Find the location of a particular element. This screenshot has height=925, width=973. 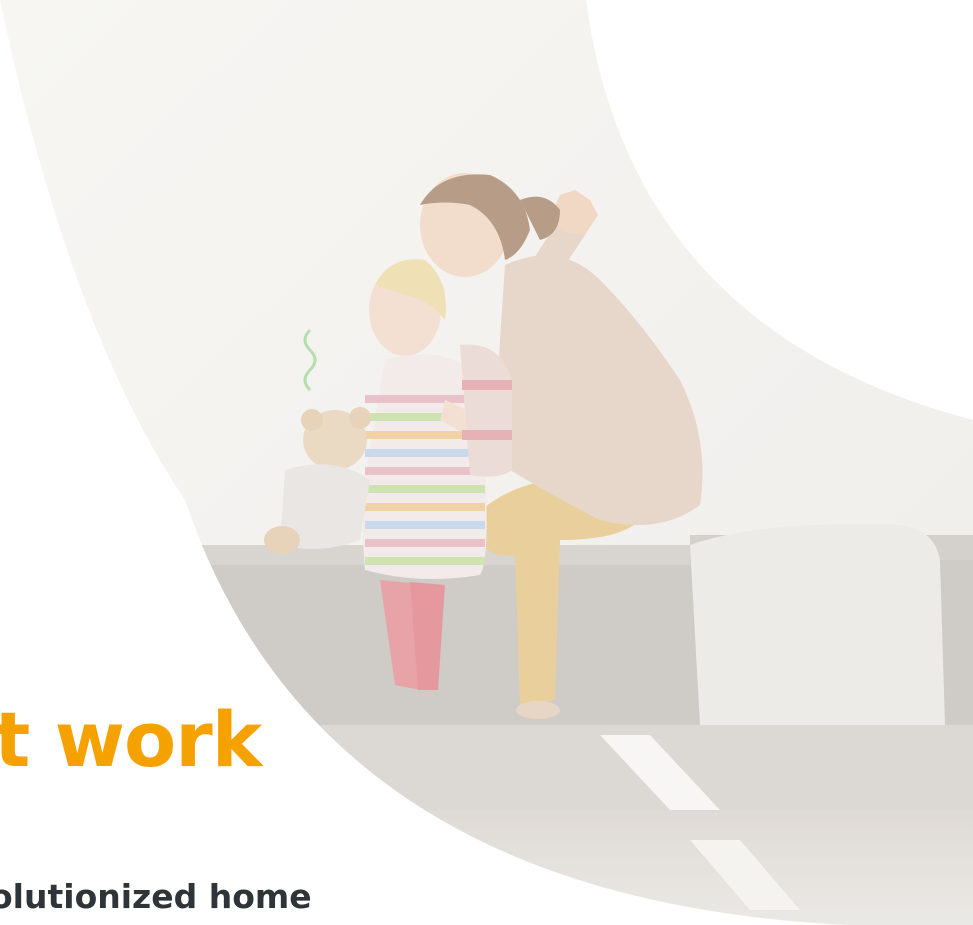

hero-headline: t work is located at coordinates (131, 739).